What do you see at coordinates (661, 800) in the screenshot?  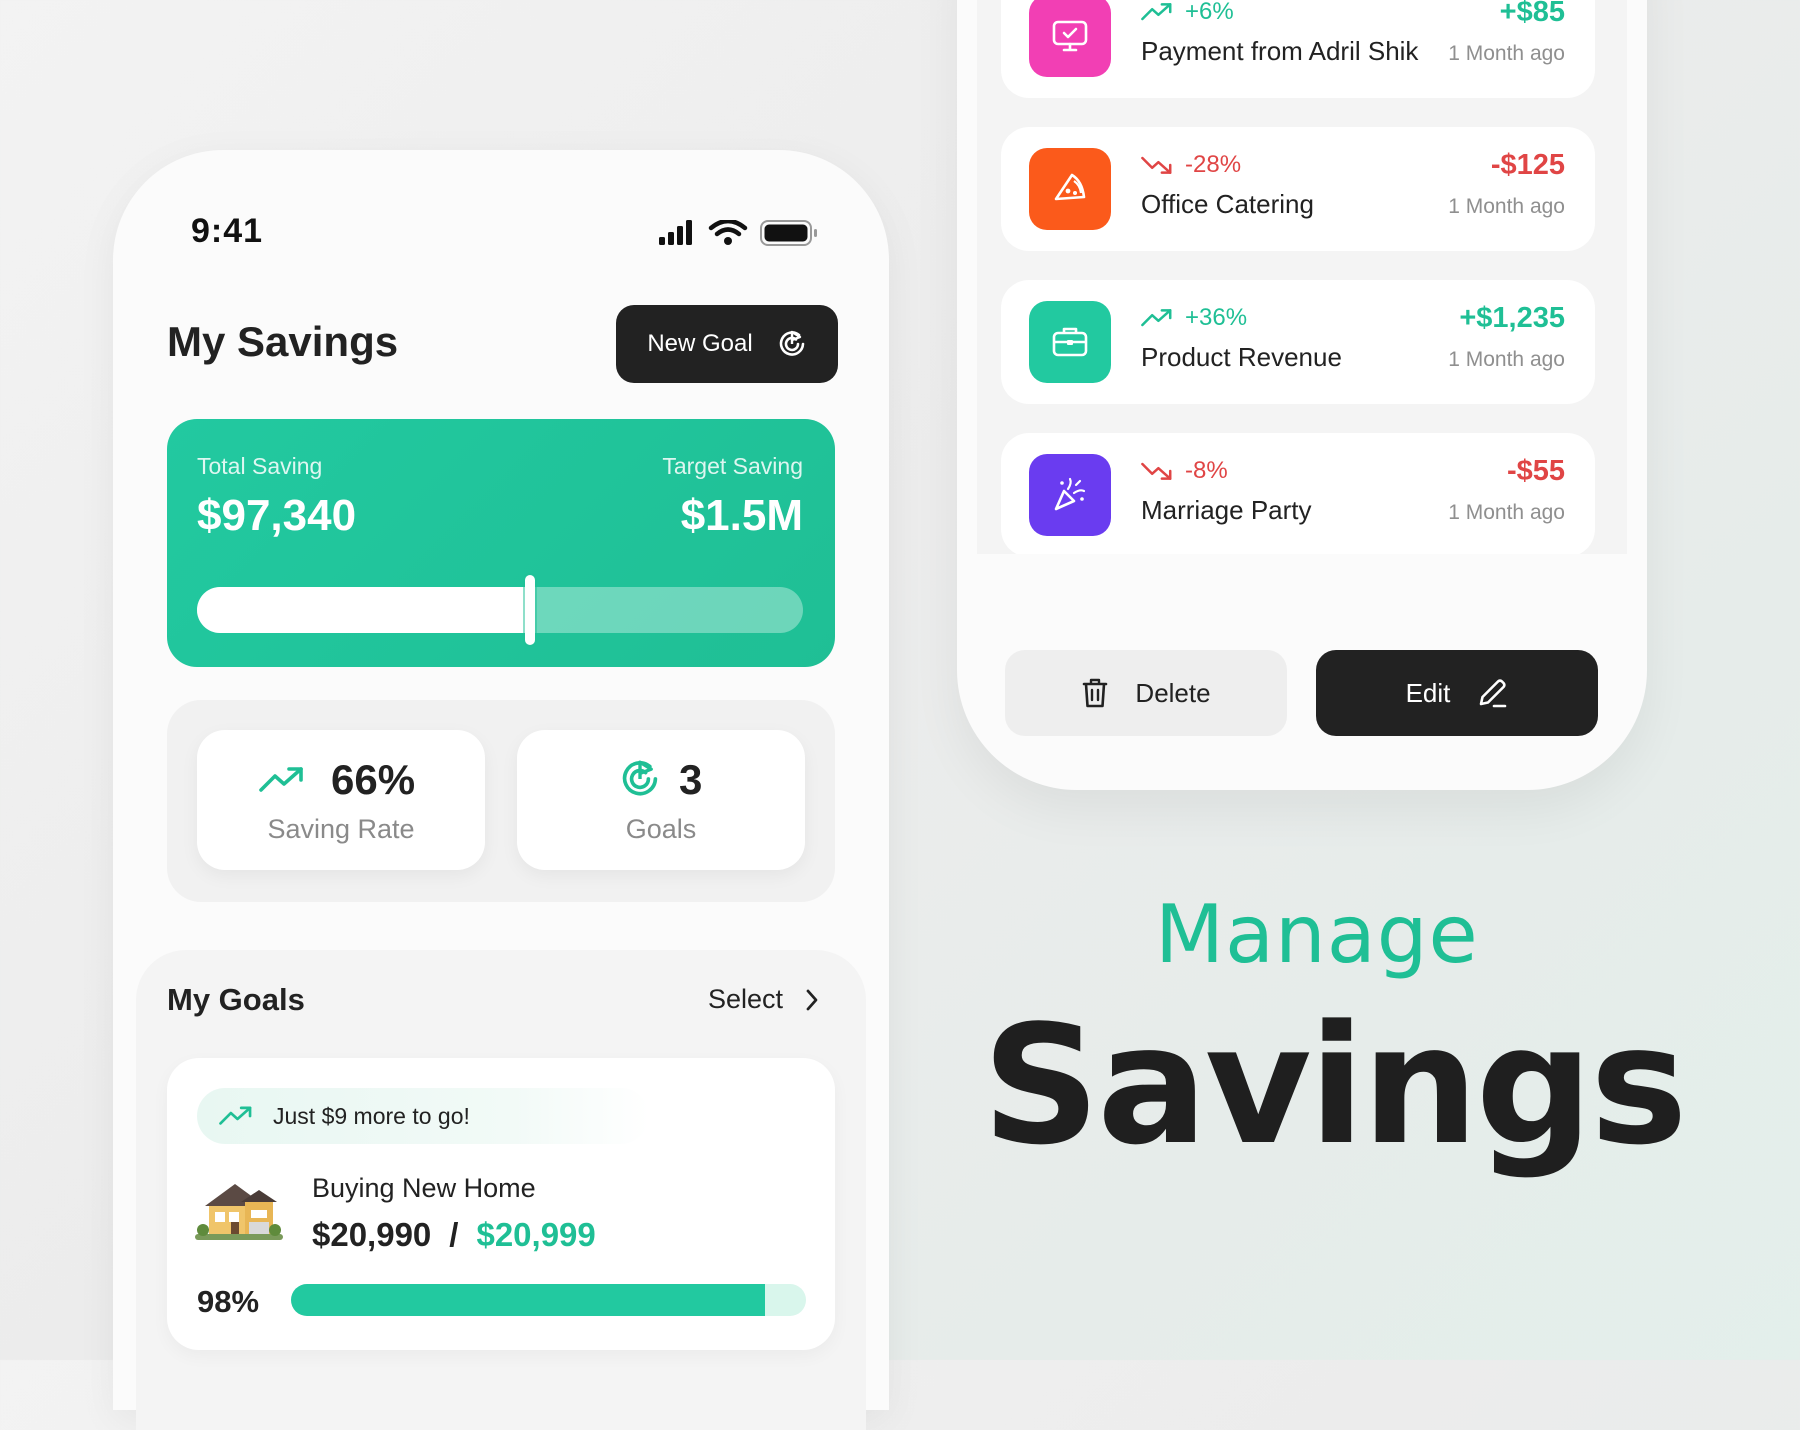 I see `goals-count-stat: 3 Goals` at bounding box center [661, 800].